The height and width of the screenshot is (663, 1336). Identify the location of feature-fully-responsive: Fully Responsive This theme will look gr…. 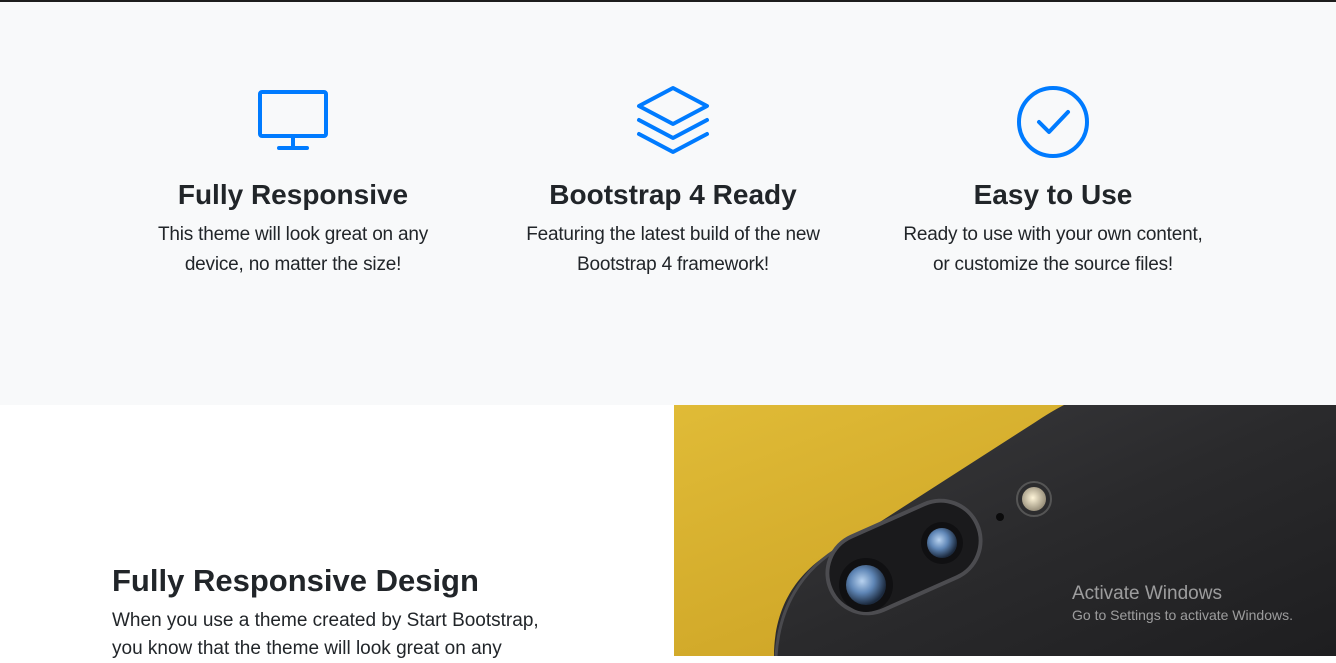
(293, 182).